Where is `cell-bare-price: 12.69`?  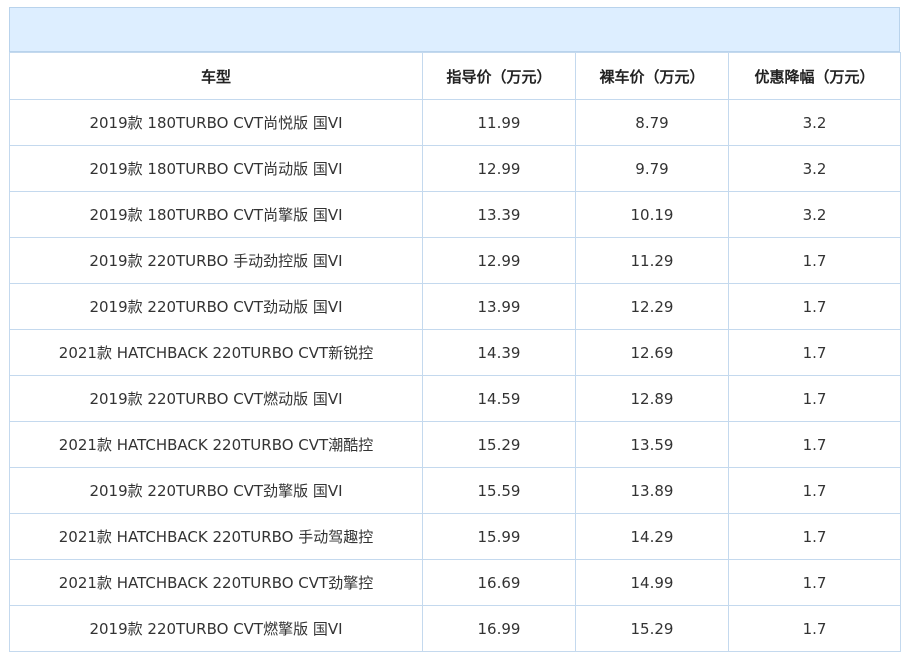 cell-bare-price: 12.69 is located at coordinates (652, 352).